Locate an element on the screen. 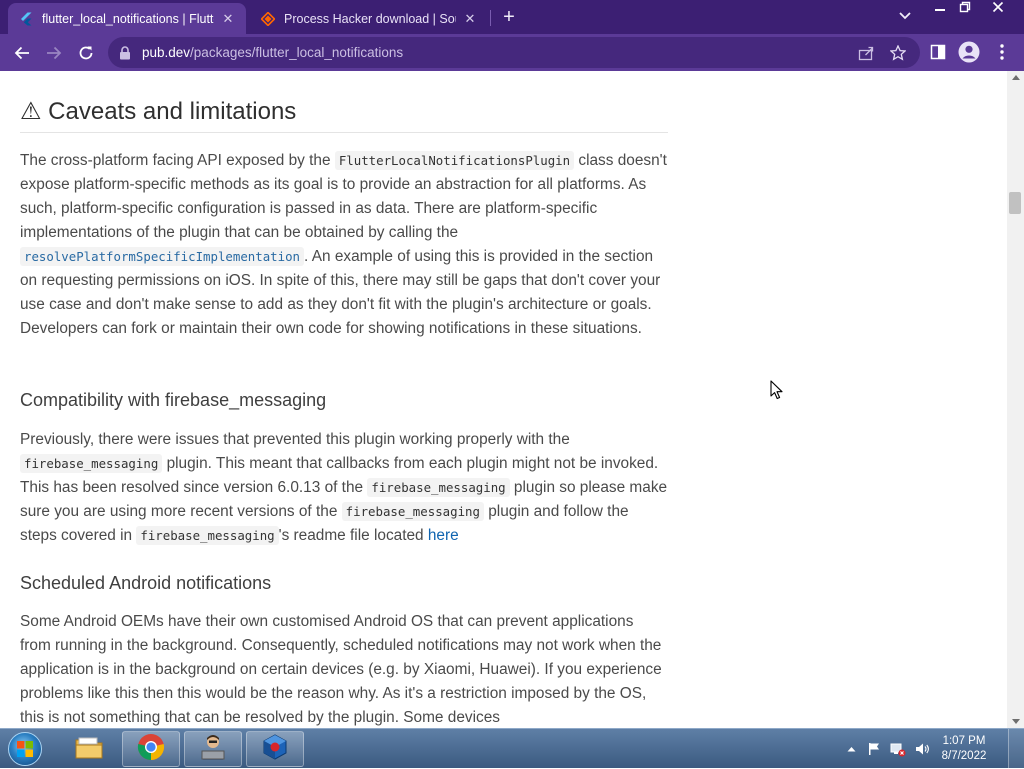 This screenshot has height=769, width=1024. url-host: pub.dev is located at coordinates (166, 52).